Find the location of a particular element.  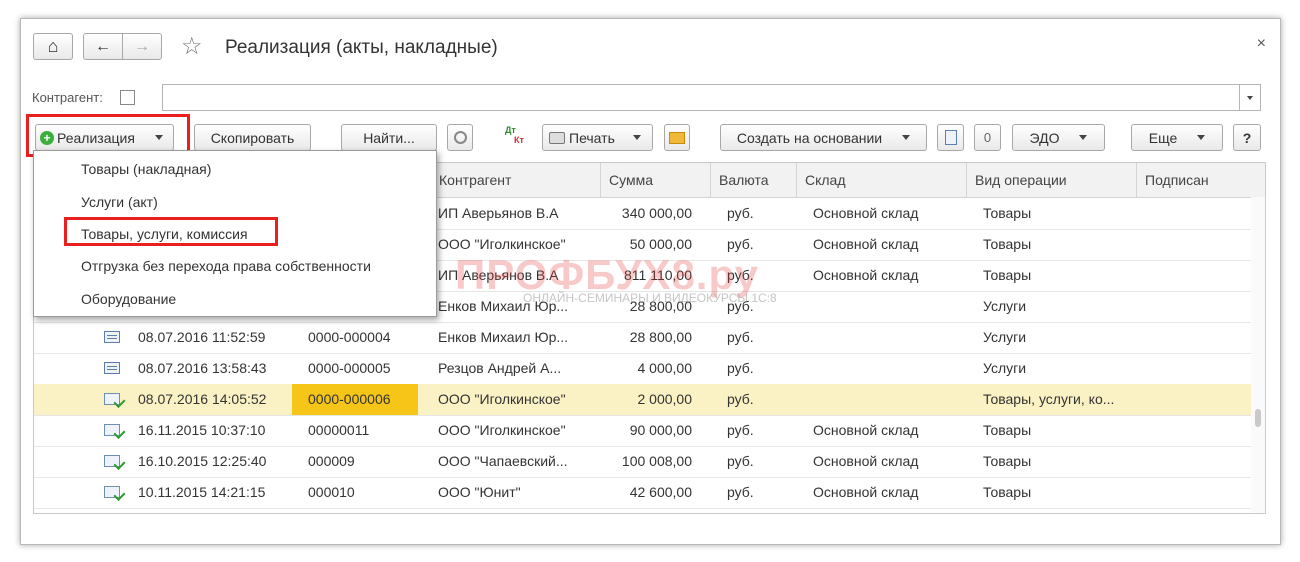

more-label: Еще is located at coordinates (1163, 137).